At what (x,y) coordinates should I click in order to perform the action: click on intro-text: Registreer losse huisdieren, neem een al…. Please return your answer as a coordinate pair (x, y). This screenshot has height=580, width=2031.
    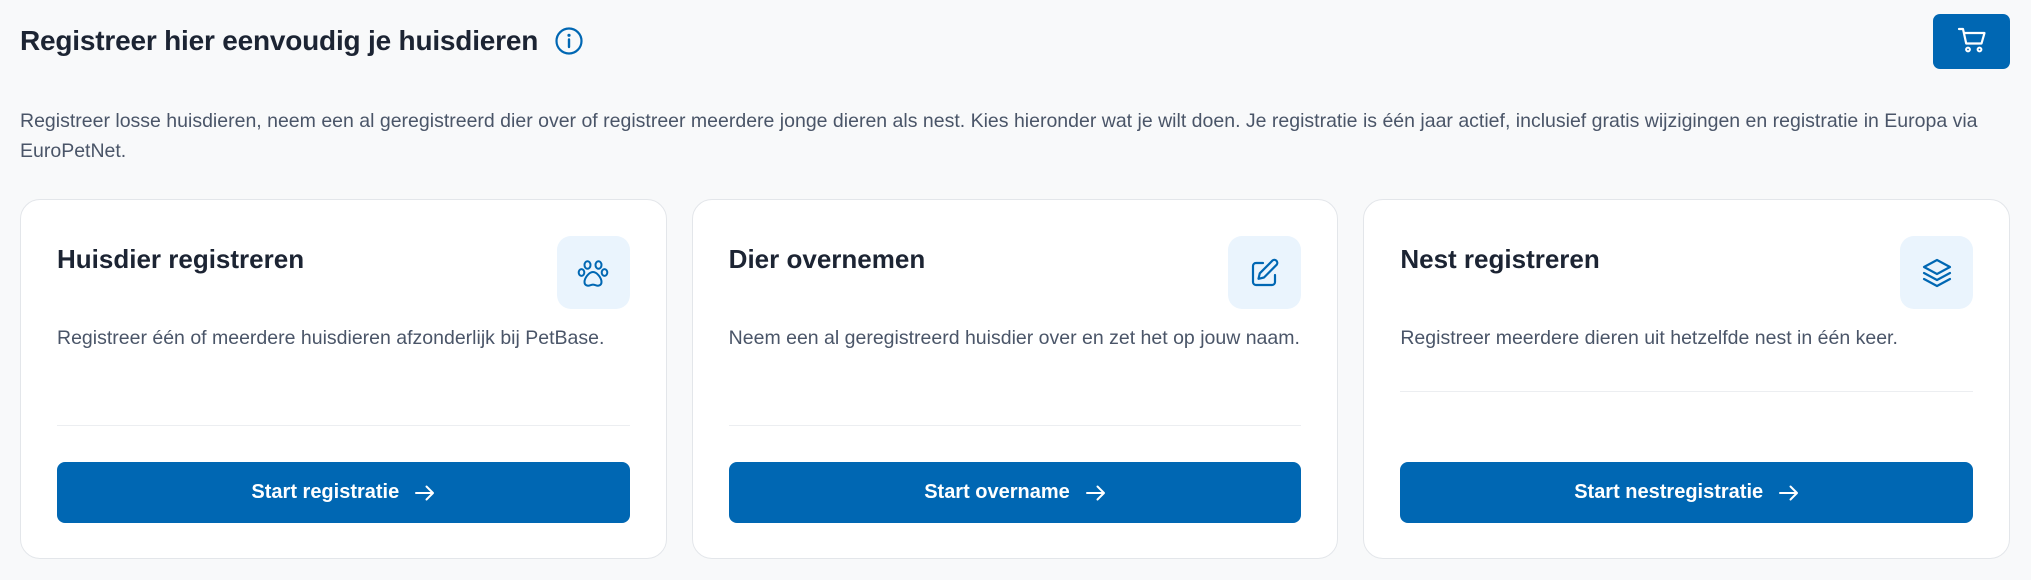
    Looking at the image, I should click on (999, 136).